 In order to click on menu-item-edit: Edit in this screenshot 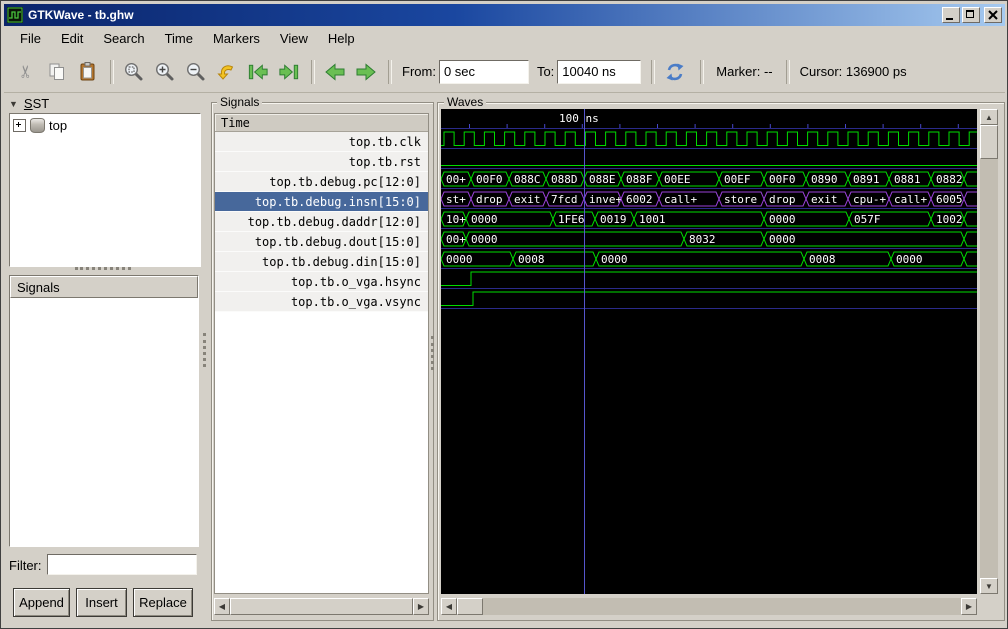, I will do `click(72, 38)`.